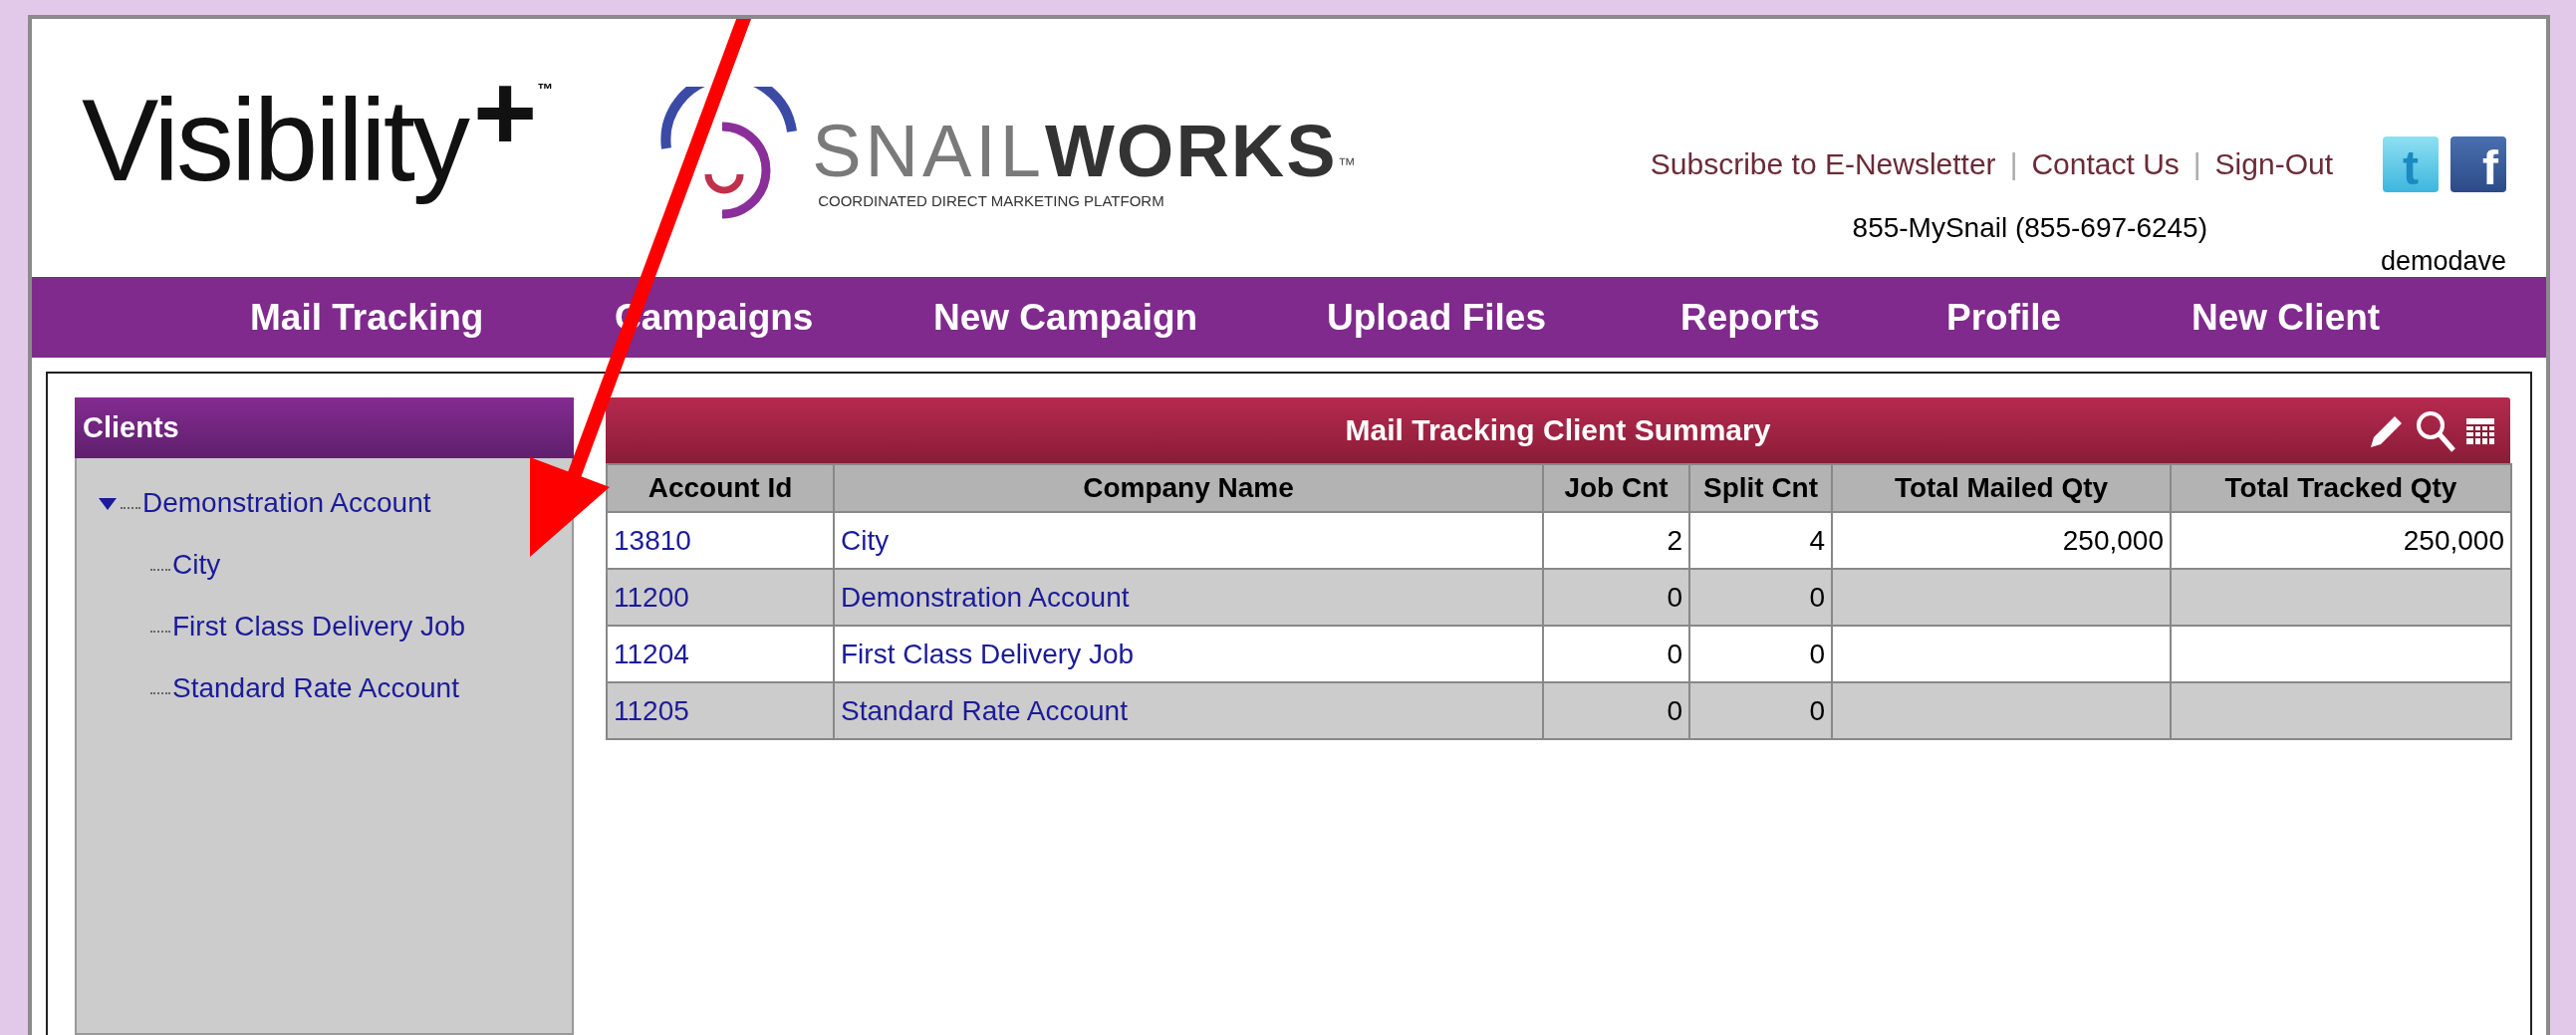  I want to click on column-header: Job Cnt, so click(1616, 488).